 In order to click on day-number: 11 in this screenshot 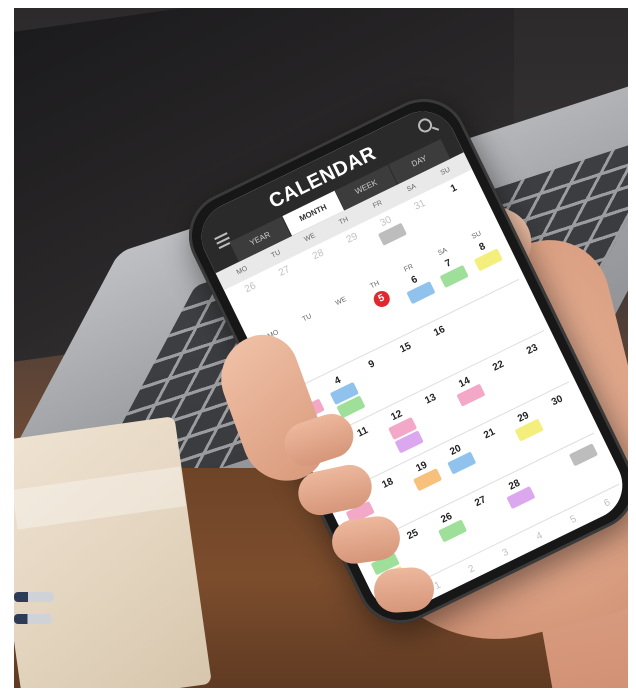, I will do `click(362, 432)`.